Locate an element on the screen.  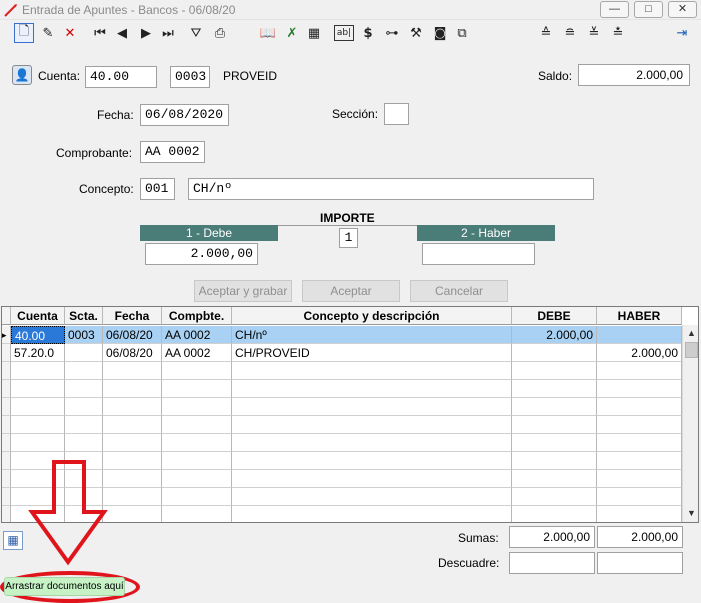
delete-icon: ✕ is located at coordinates (70, 33).